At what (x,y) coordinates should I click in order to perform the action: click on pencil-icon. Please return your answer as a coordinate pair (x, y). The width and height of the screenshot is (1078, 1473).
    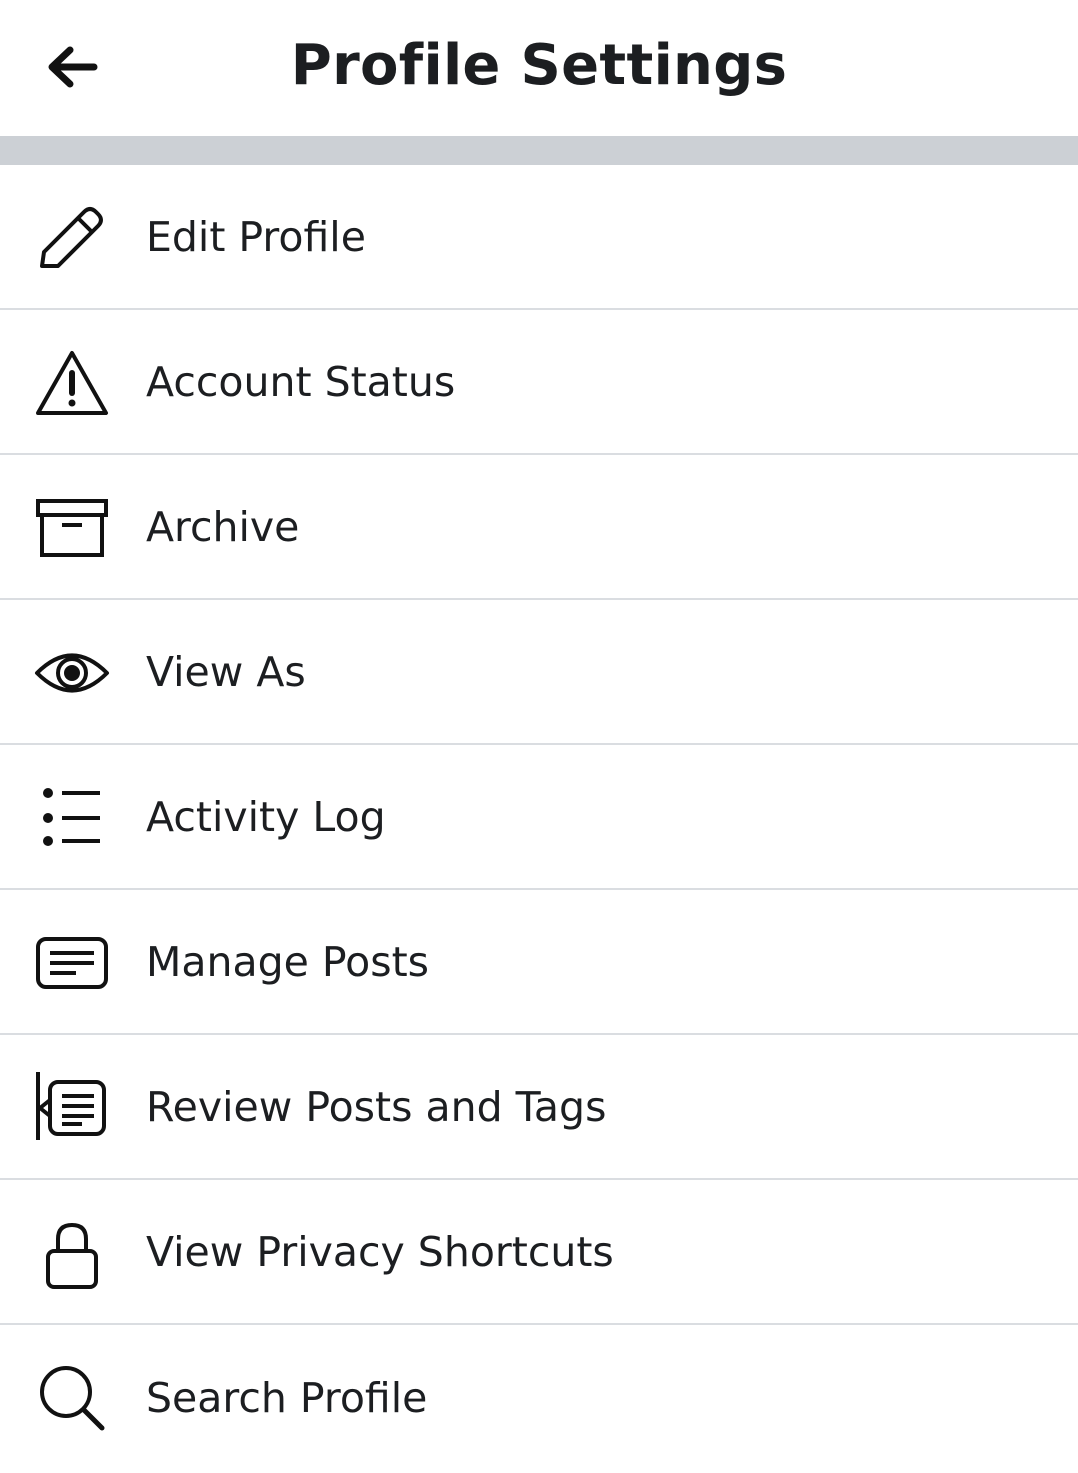
    Looking at the image, I should click on (72, 238).